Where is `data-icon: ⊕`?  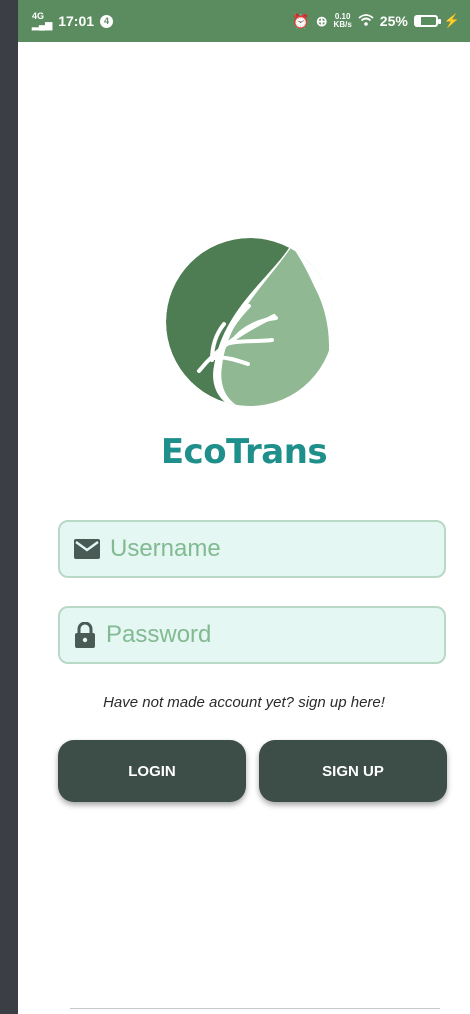
data-icon: ⊕ is located at coordinates (321, 20).